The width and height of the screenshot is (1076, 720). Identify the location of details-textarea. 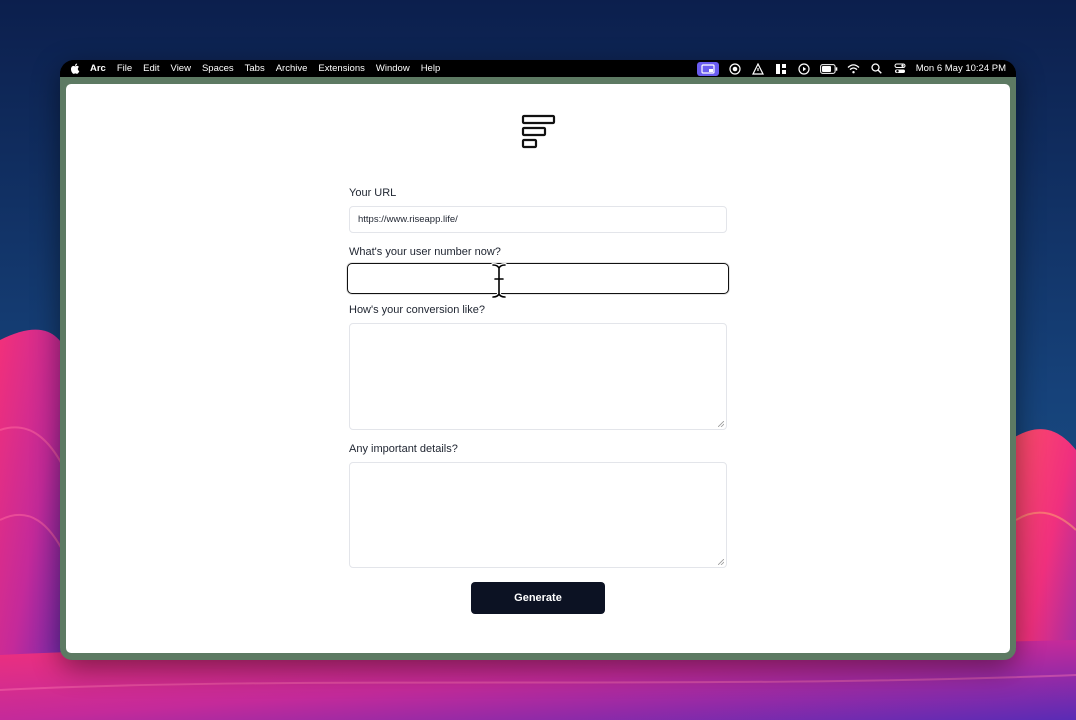
(538, 515).